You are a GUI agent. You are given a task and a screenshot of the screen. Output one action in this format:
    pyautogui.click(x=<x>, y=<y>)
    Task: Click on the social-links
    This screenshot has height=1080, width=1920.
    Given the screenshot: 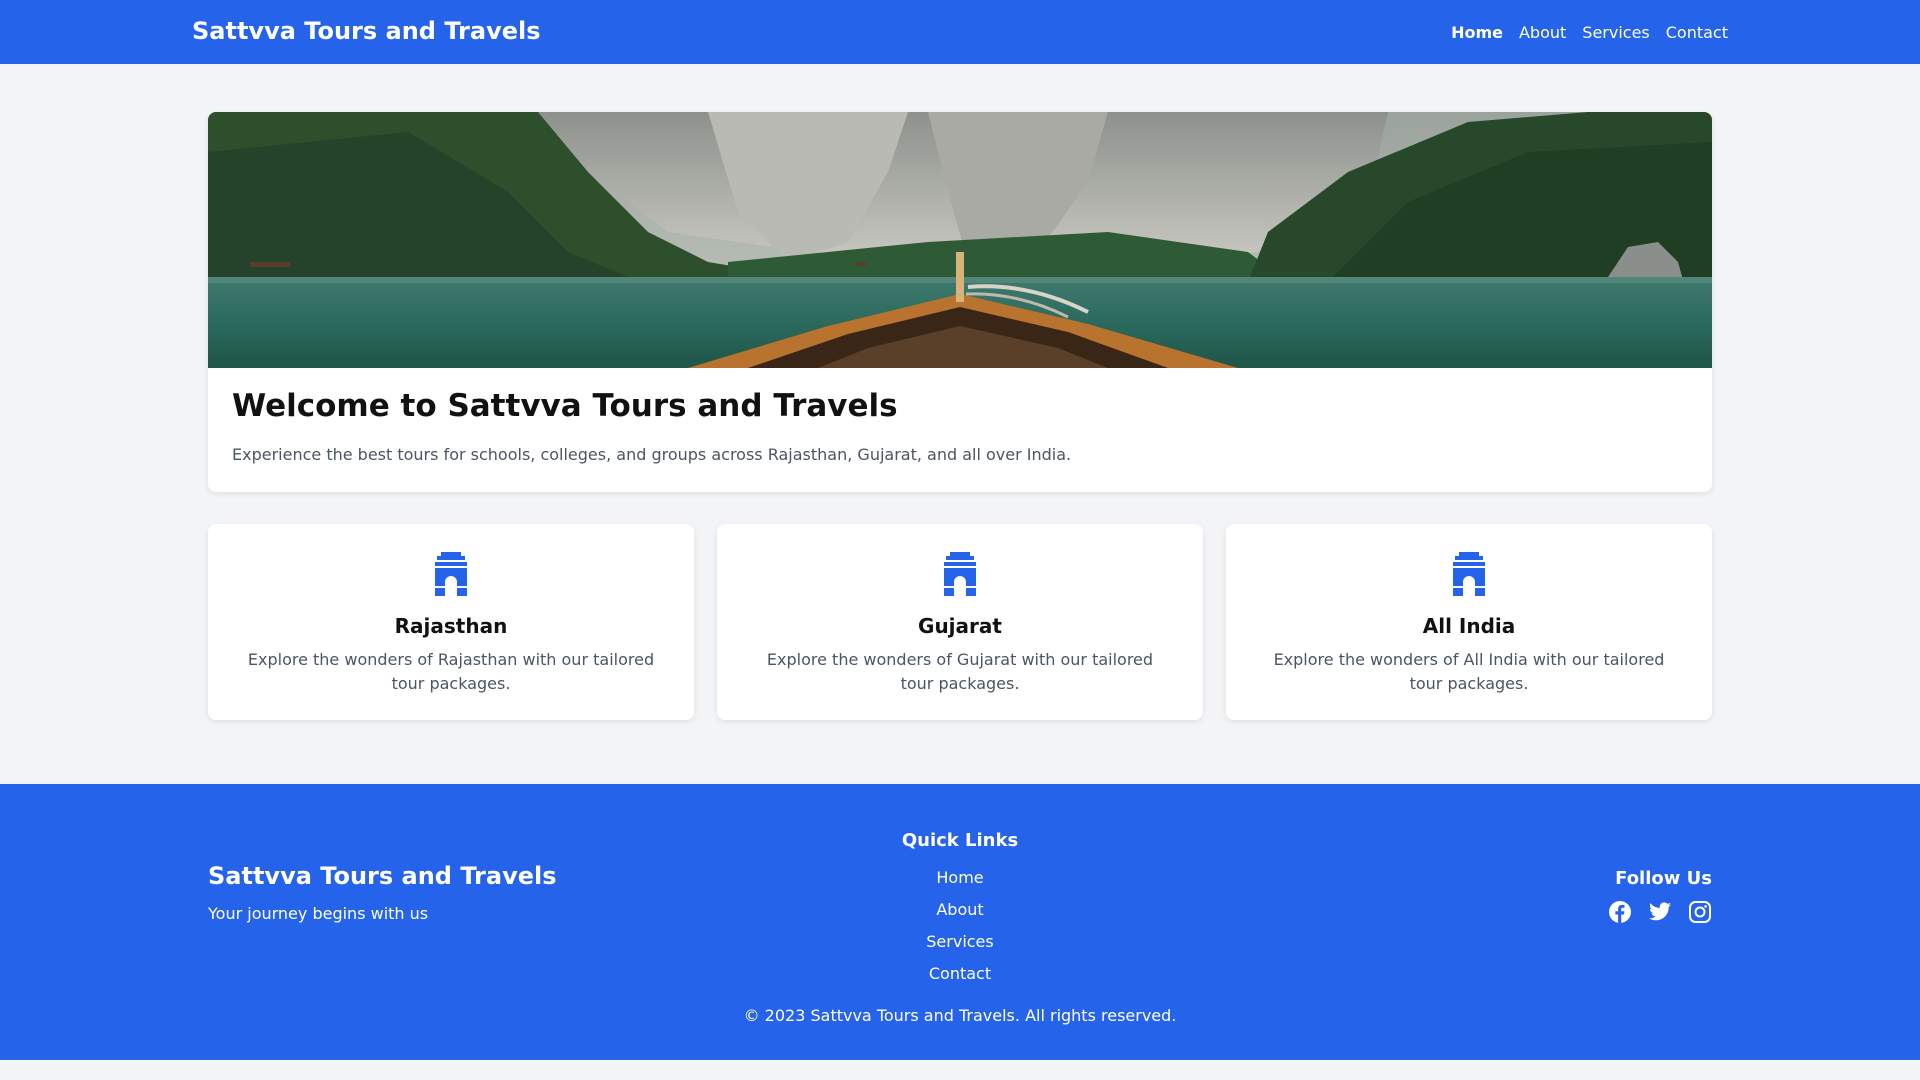 What is the action you would take?
    pyautogui.click(x=1660, y=912)
    